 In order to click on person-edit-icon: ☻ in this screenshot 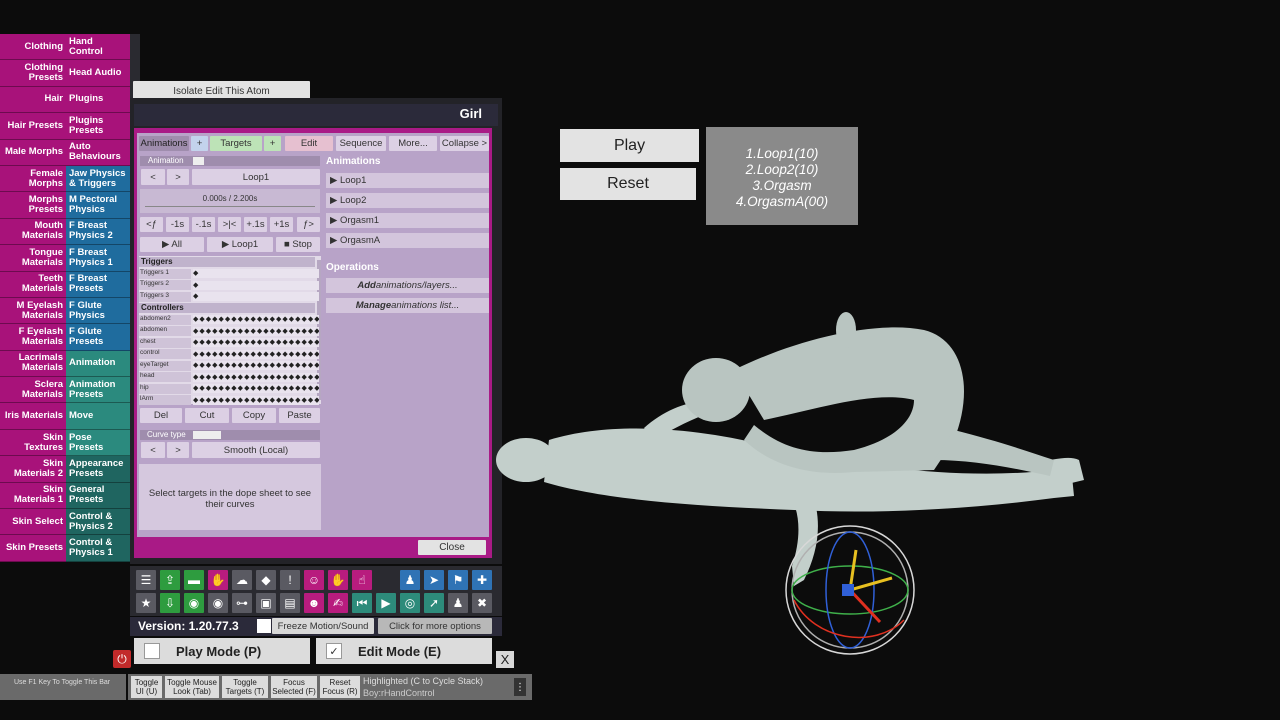, I will do `click(314, 603)`.